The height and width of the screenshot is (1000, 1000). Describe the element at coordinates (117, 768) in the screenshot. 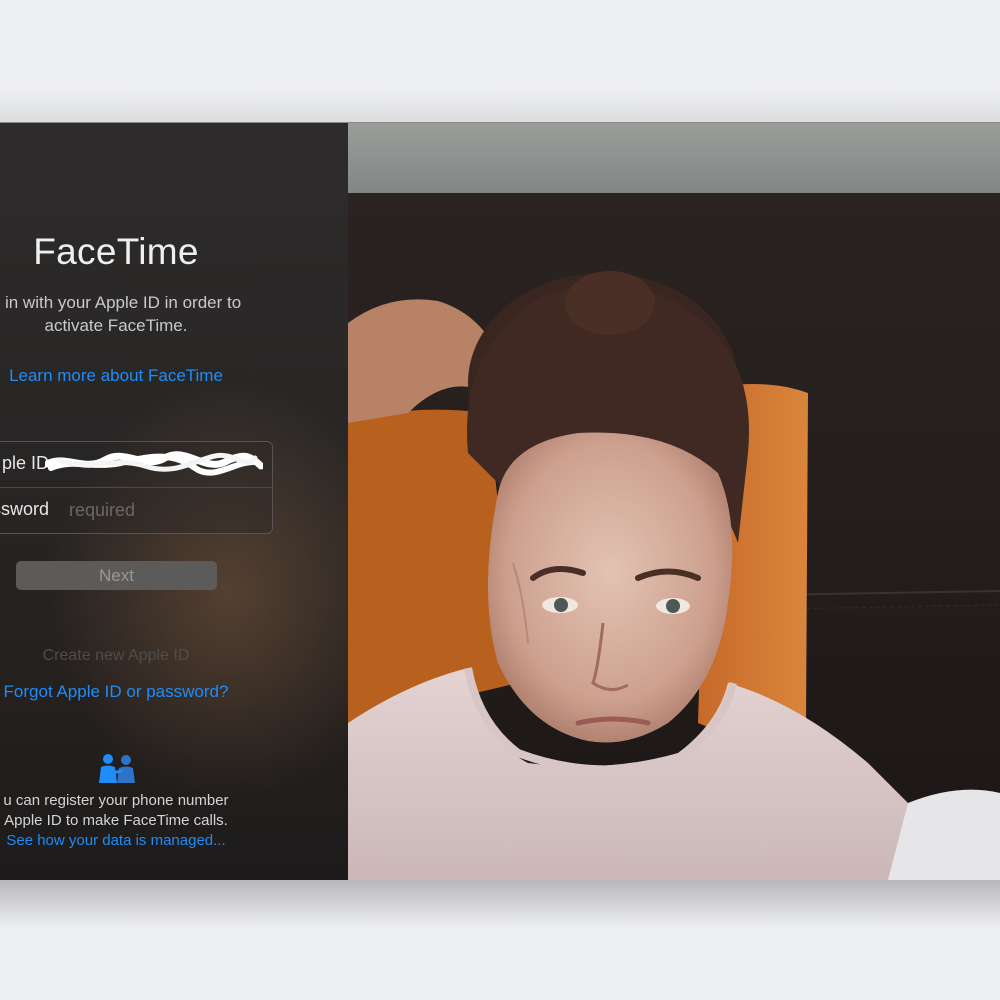

I see `people-icon` at that location.